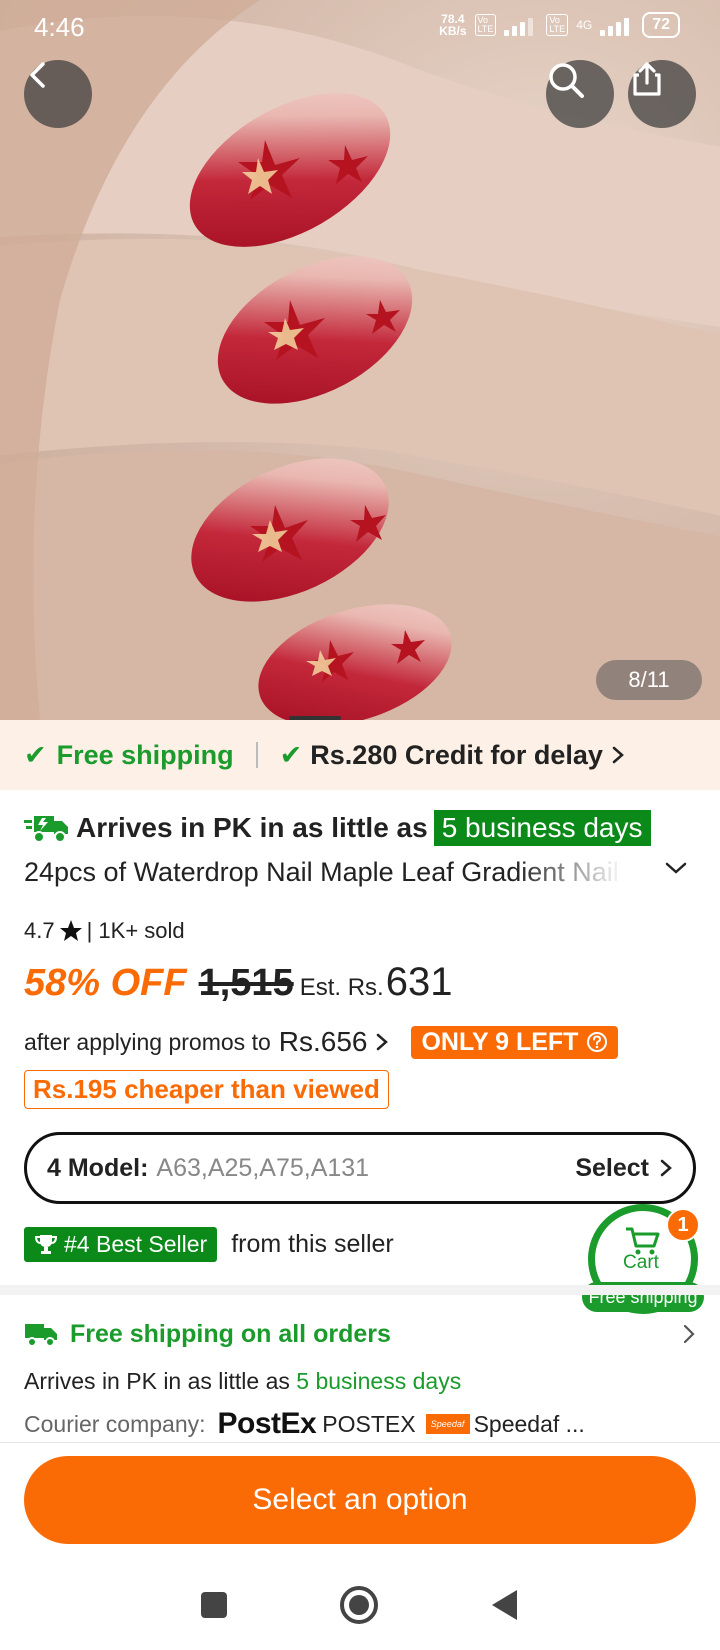  Describe the element at coordinates (246, 983) in the screenshot. I see `original-price: 1,515` at that location.